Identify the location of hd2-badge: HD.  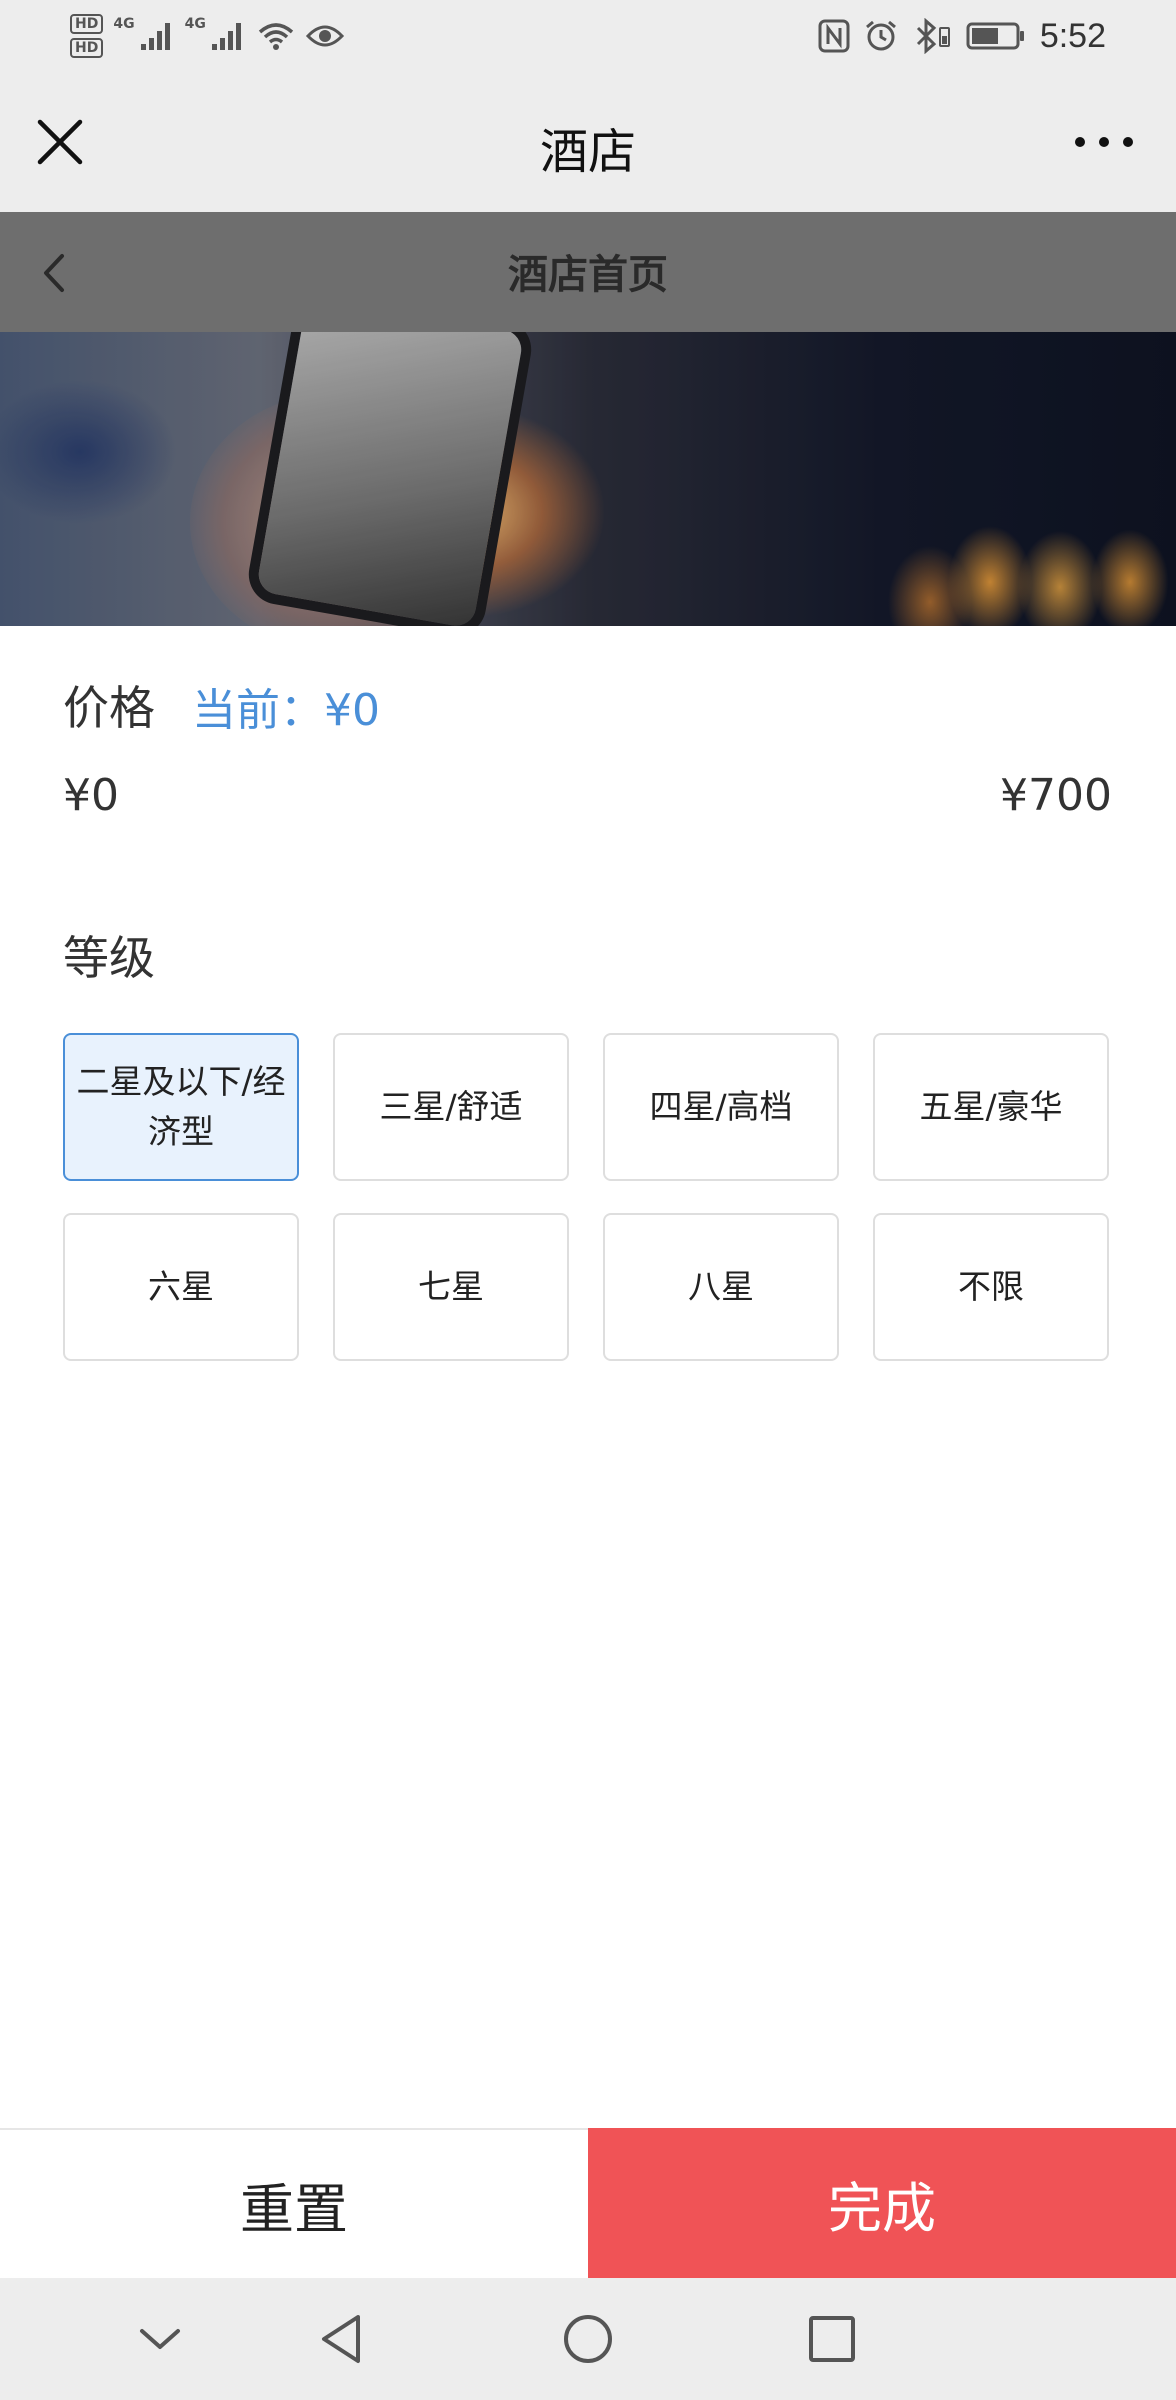
(87, 48).